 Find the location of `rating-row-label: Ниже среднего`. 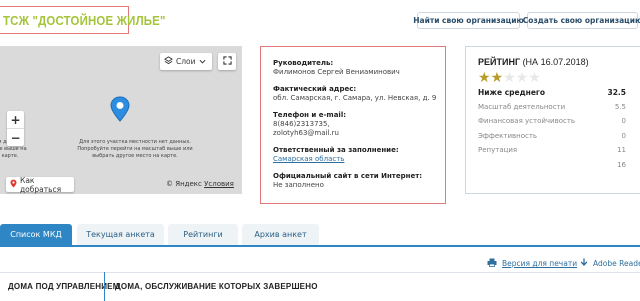

rating-row-label: Ниже среднего is located at coordinates (511, 92).